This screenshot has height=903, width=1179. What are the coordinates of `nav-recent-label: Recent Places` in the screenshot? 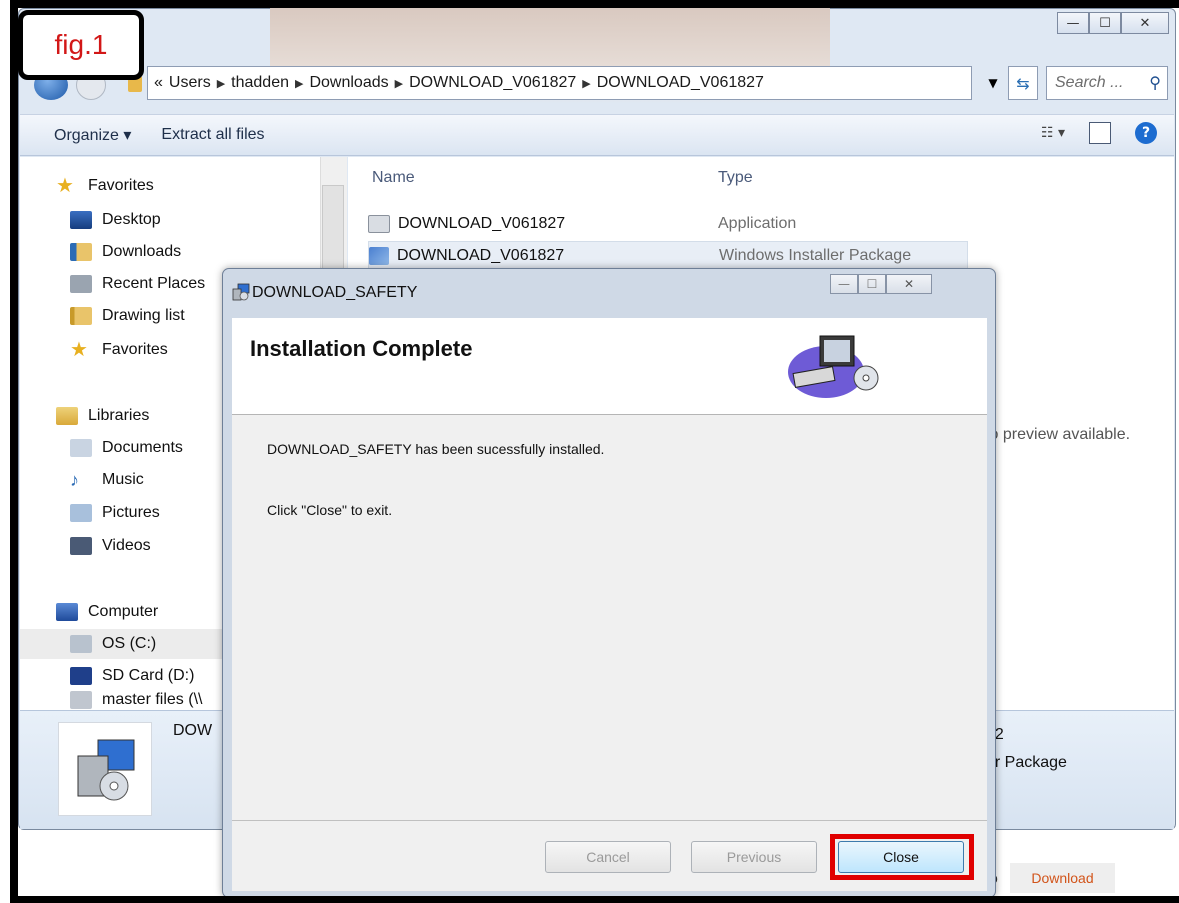 It's located at (154, 283).